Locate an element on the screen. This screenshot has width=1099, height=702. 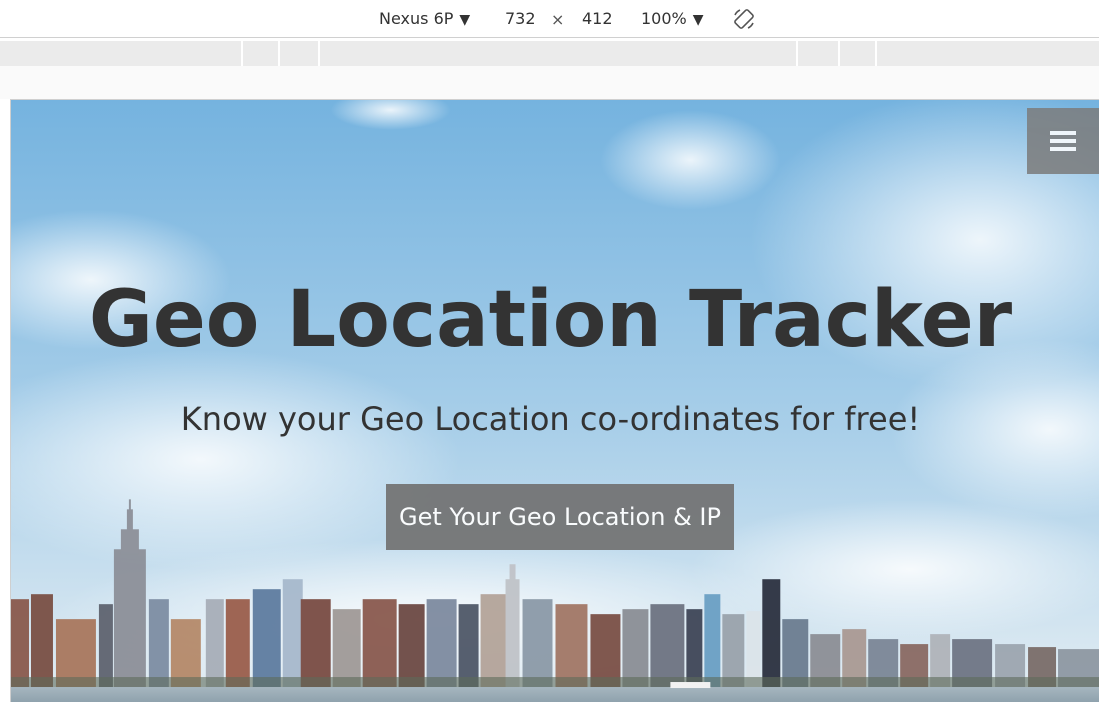
viewport-height-field: 412 is located at coordinates (597, 19).